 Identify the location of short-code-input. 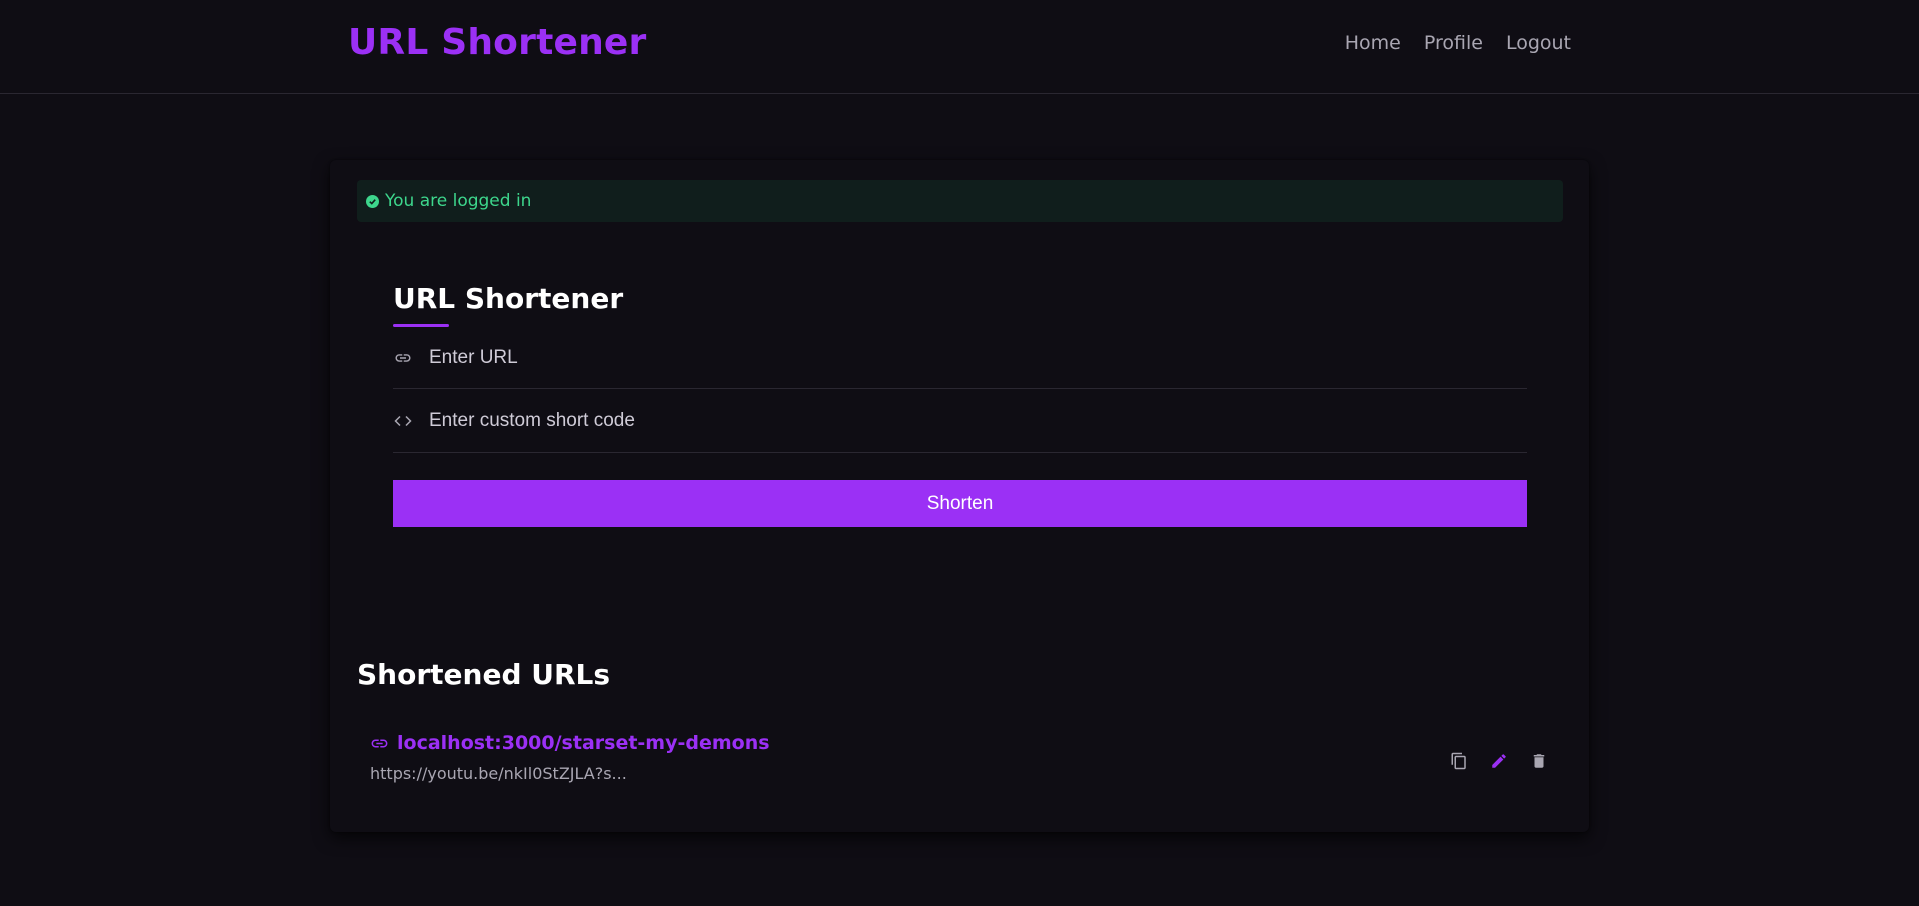
(927, 420).